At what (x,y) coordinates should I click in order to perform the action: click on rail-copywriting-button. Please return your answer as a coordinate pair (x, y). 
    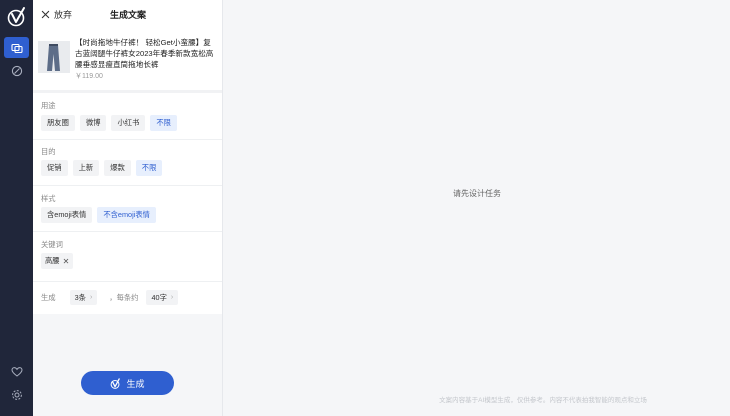
    Looking at the image, I should click on (16, 47).